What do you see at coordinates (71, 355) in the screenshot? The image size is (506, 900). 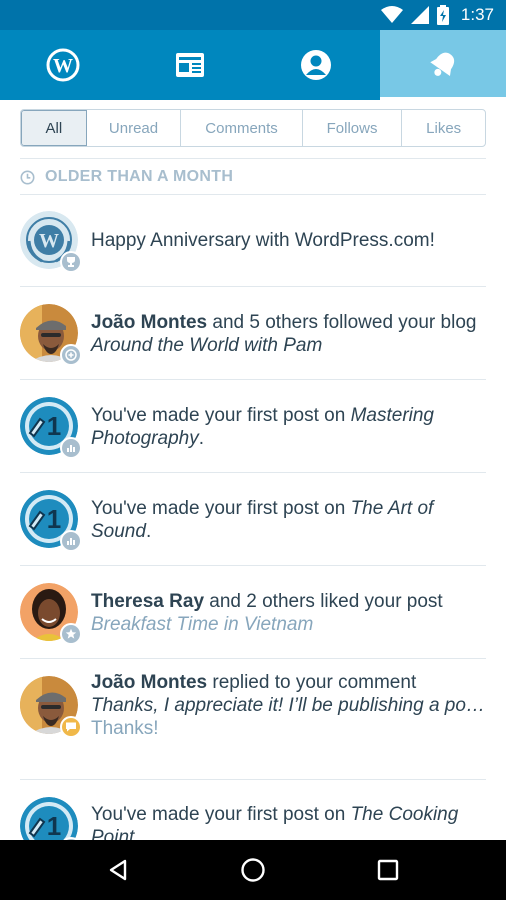 I see `follow-icon` at bounding box center [71, 355].